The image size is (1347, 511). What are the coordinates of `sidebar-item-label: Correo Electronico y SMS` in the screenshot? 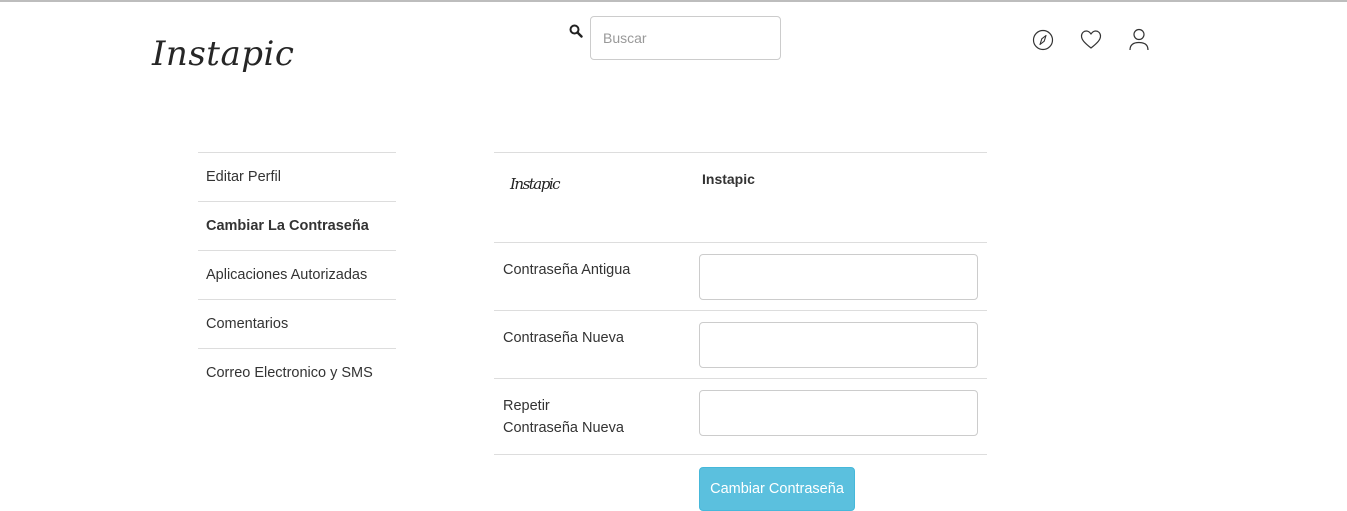 It's located at (289, 373).